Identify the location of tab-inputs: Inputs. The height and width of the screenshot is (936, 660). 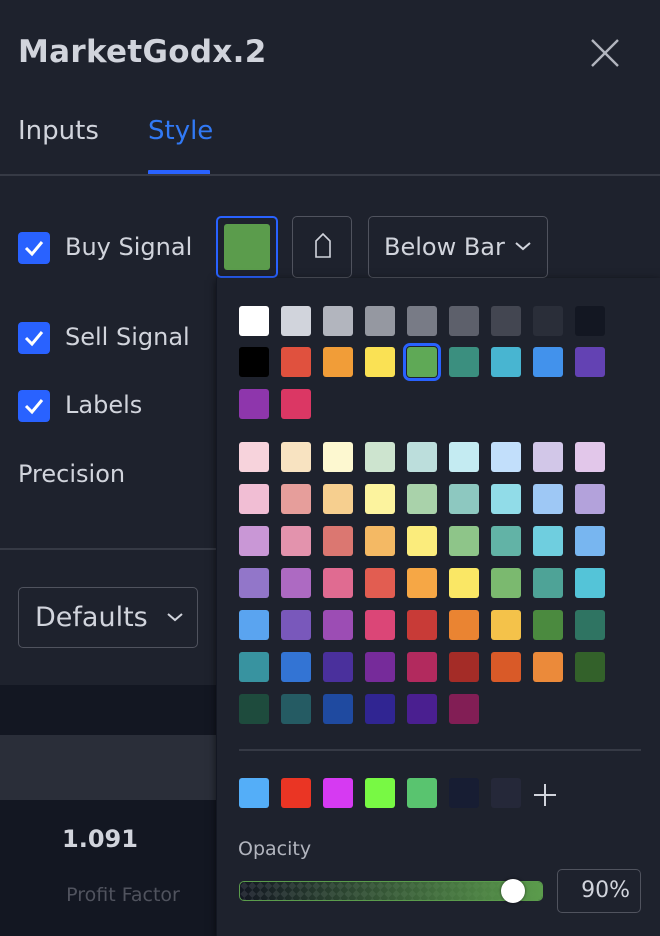
(58, 131).